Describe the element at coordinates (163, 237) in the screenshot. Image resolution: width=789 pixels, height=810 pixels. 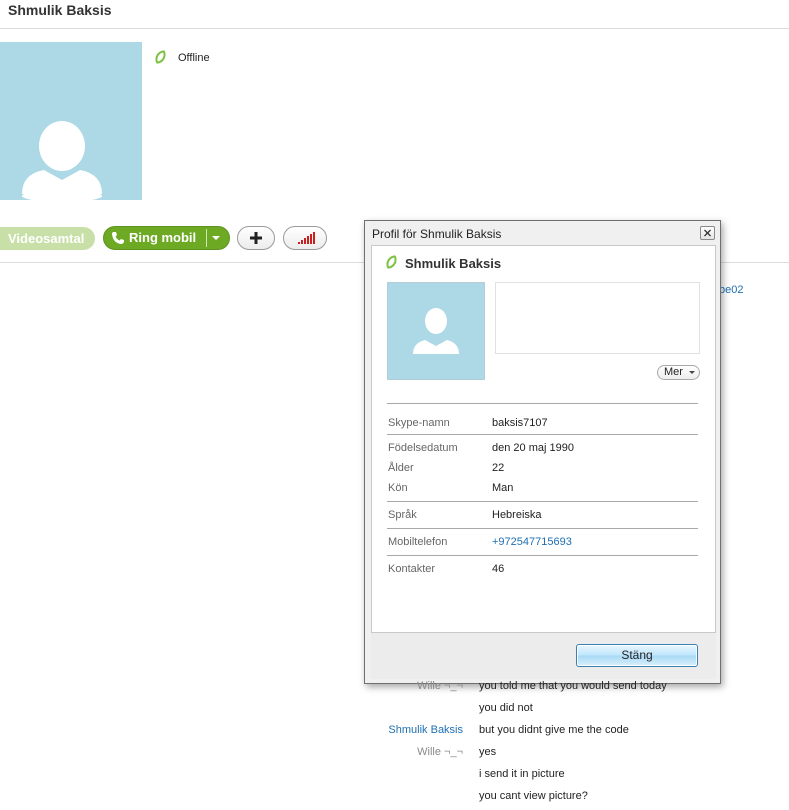
I see `ring-mobile-label: Ring mobil` at that location.